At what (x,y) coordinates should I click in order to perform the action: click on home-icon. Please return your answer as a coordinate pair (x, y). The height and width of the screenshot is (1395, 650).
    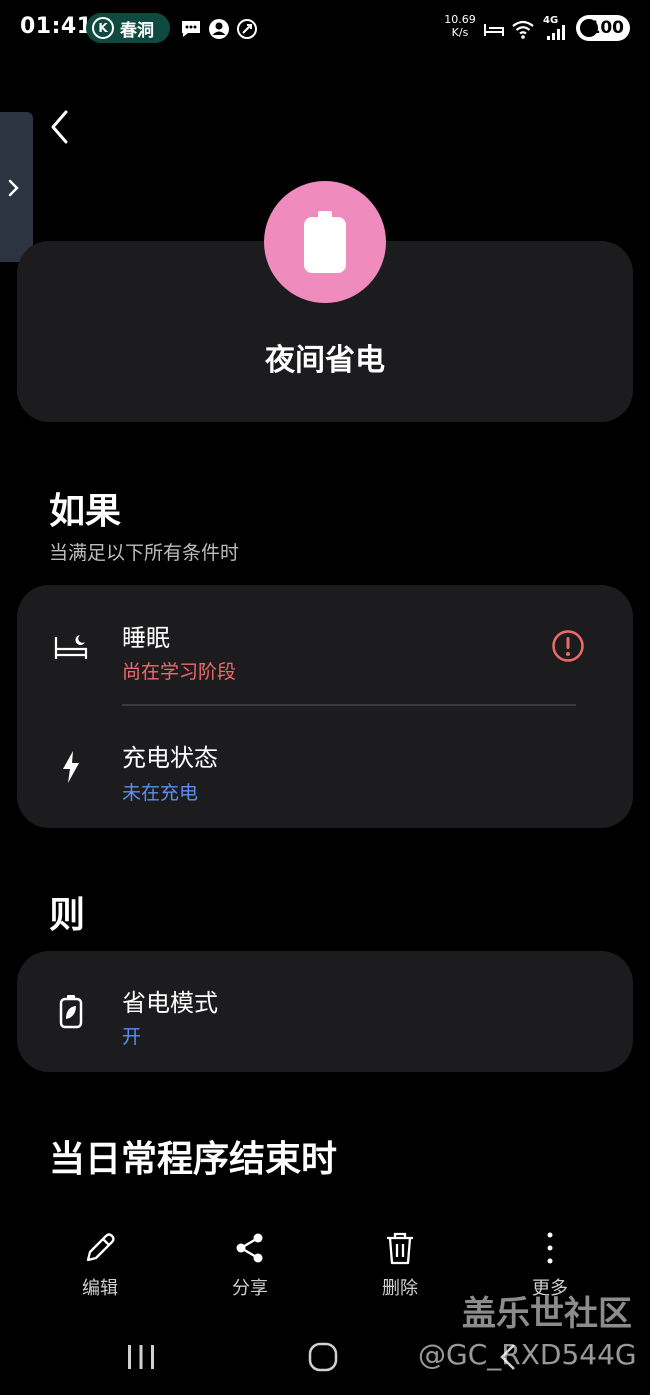
    Looking at the image, I should click on (323, 1357).